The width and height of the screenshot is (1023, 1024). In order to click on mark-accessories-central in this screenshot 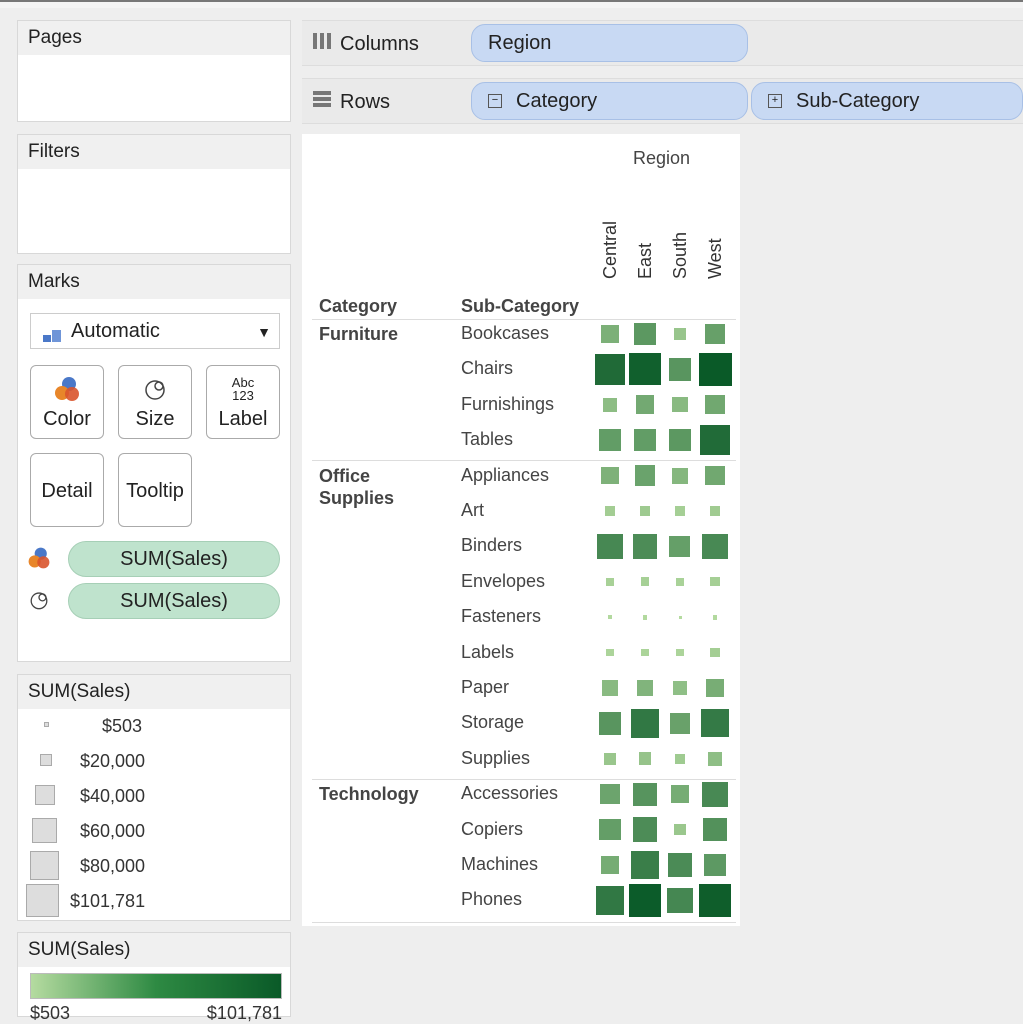, I will do `click(610, 794)`.